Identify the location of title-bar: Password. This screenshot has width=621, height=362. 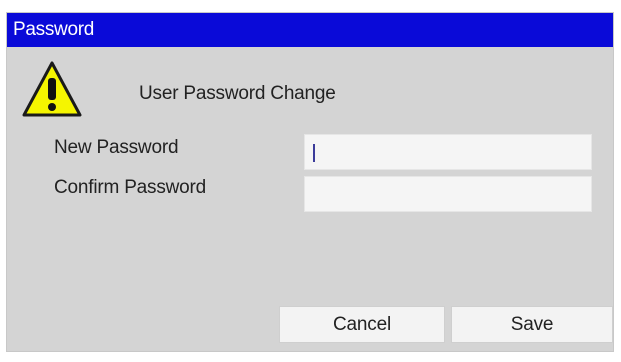
(310, 30).